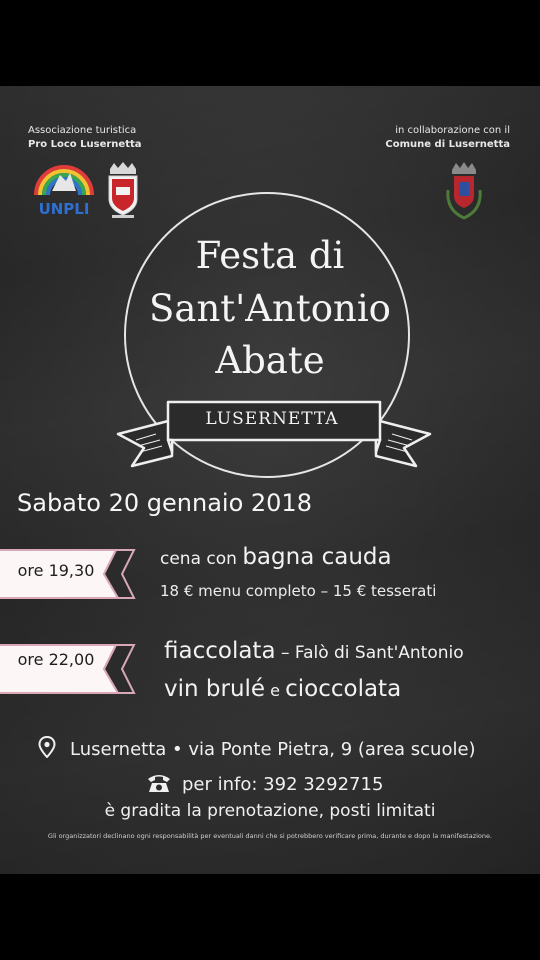  What do you see at coordinates (343, 689) in the screenshot?
I see `drink-cioccolata: cioccolata` at bounding box center [343, 689].